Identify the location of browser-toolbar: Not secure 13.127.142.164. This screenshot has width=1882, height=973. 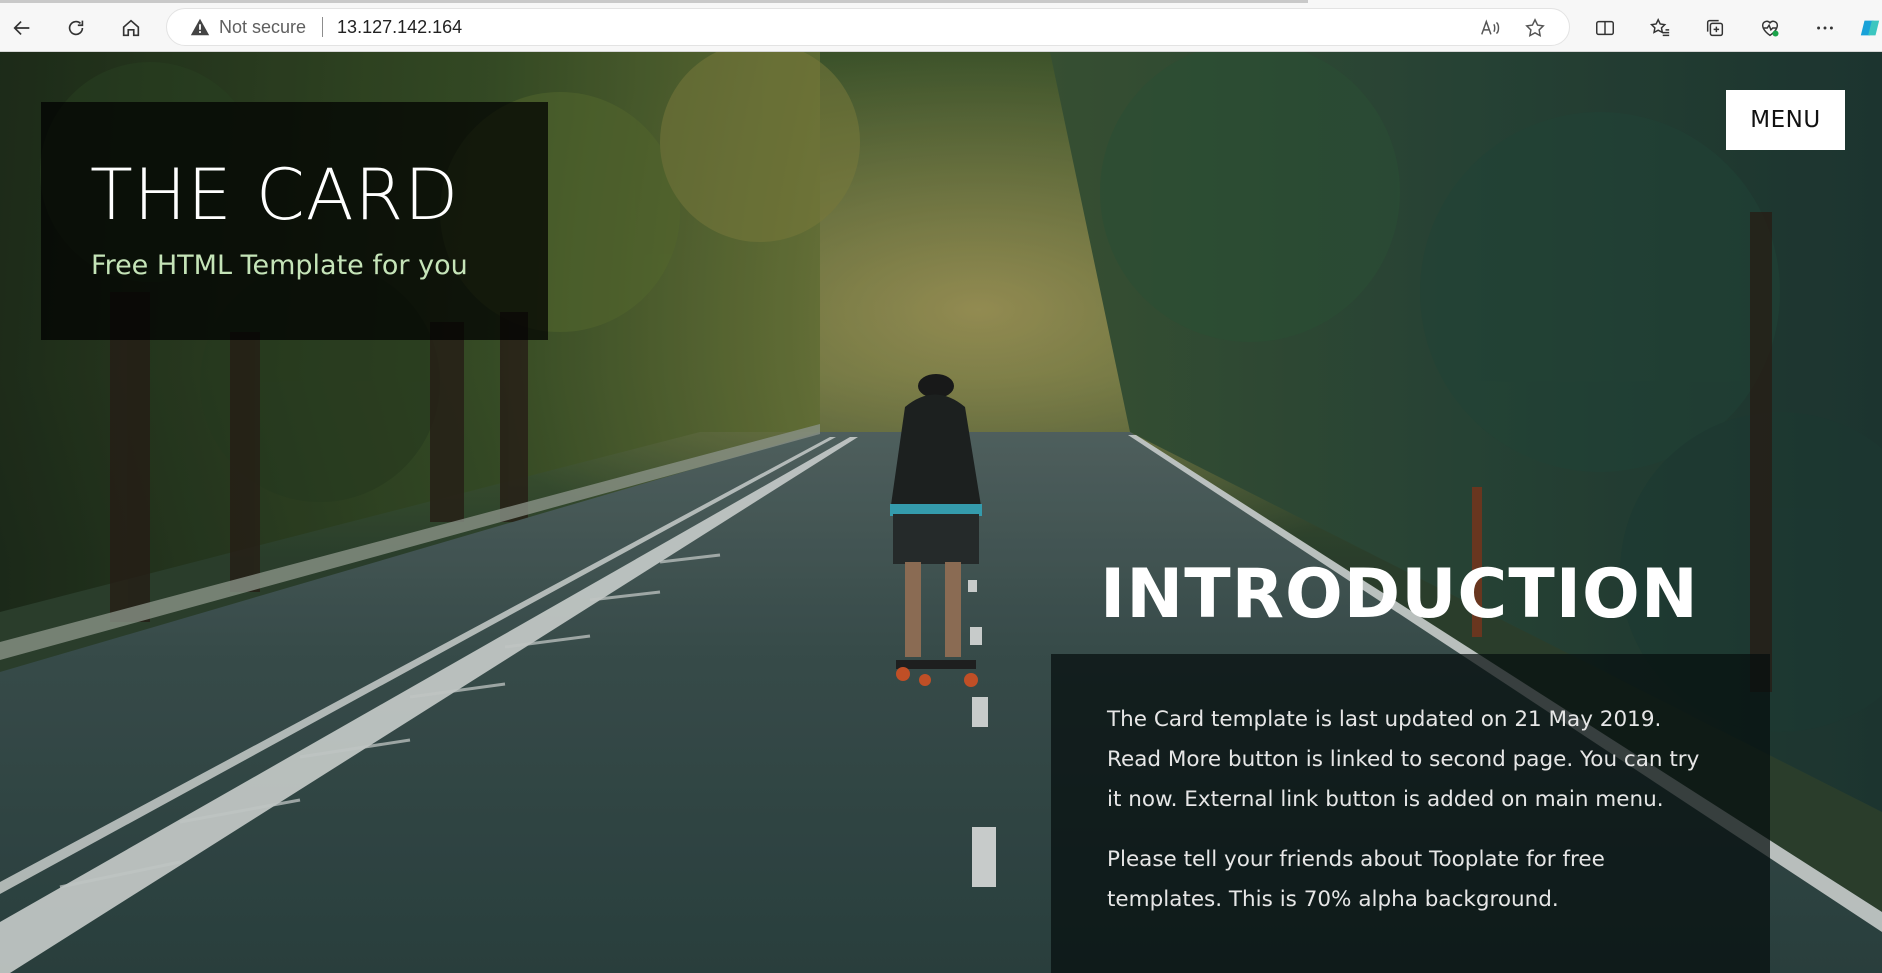
(941, 26).